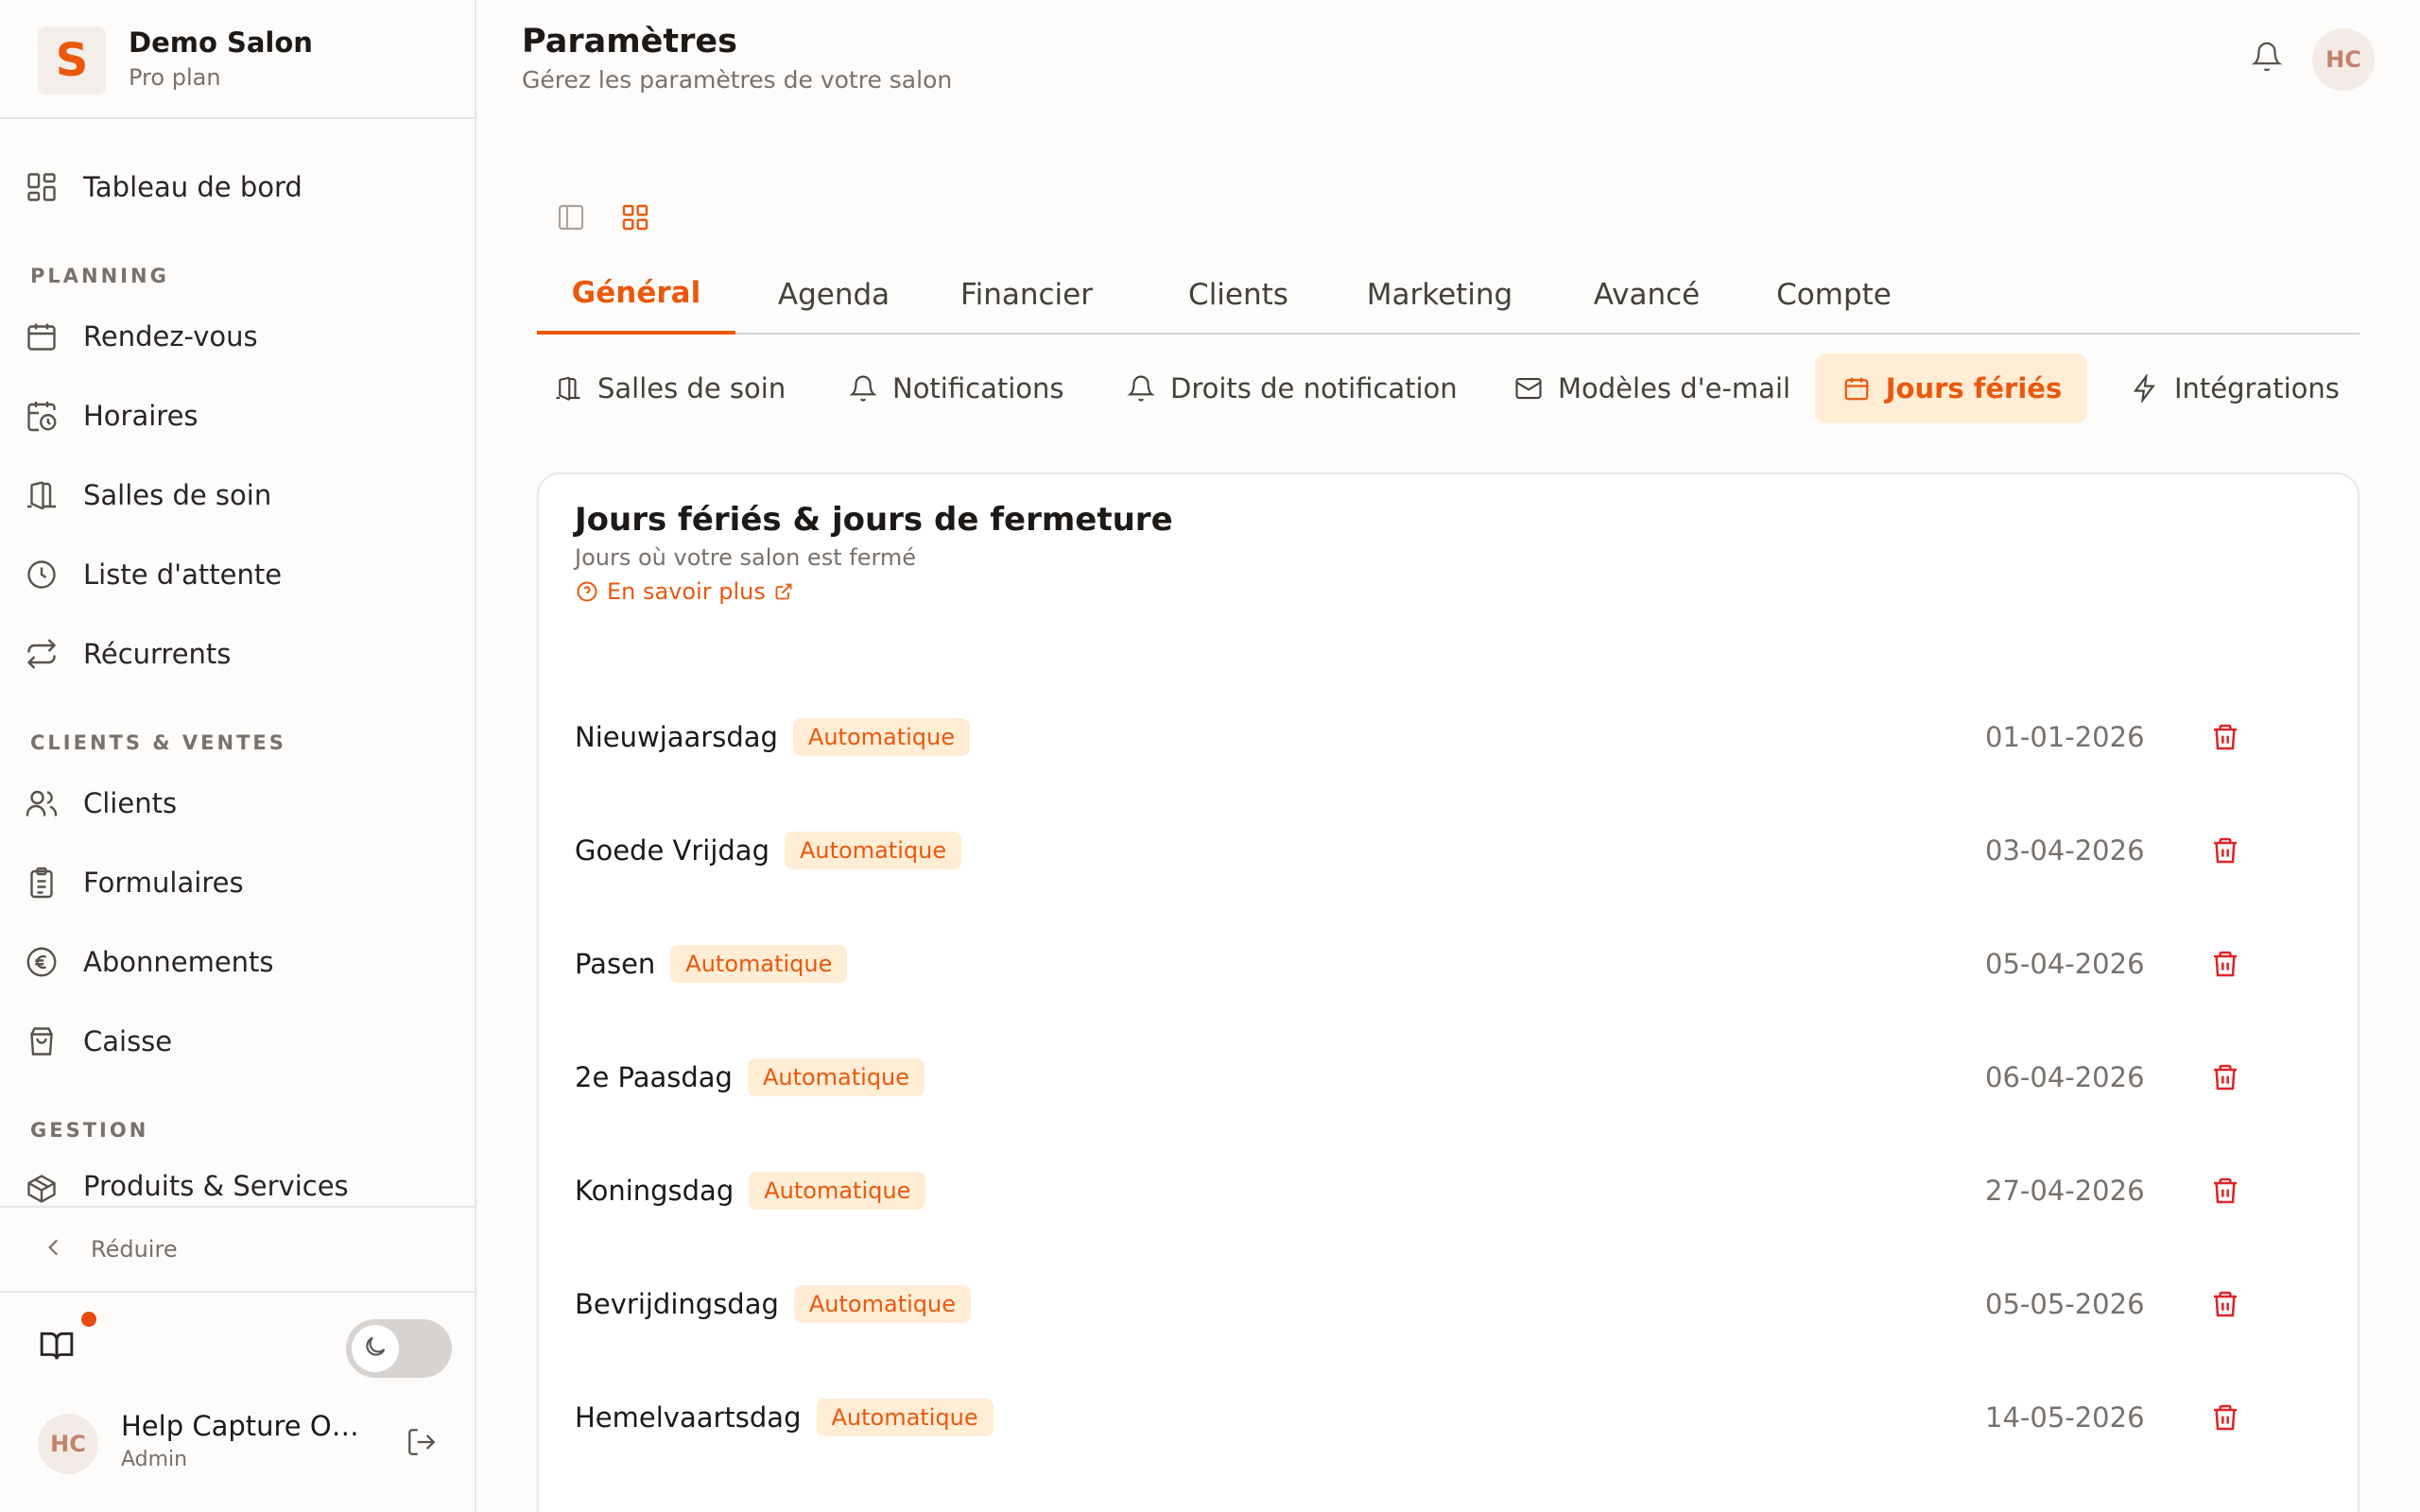  I want to click on holiday-row: Bevrijdingsdag Automatique 05-05-2026, so click(1449, 1304).